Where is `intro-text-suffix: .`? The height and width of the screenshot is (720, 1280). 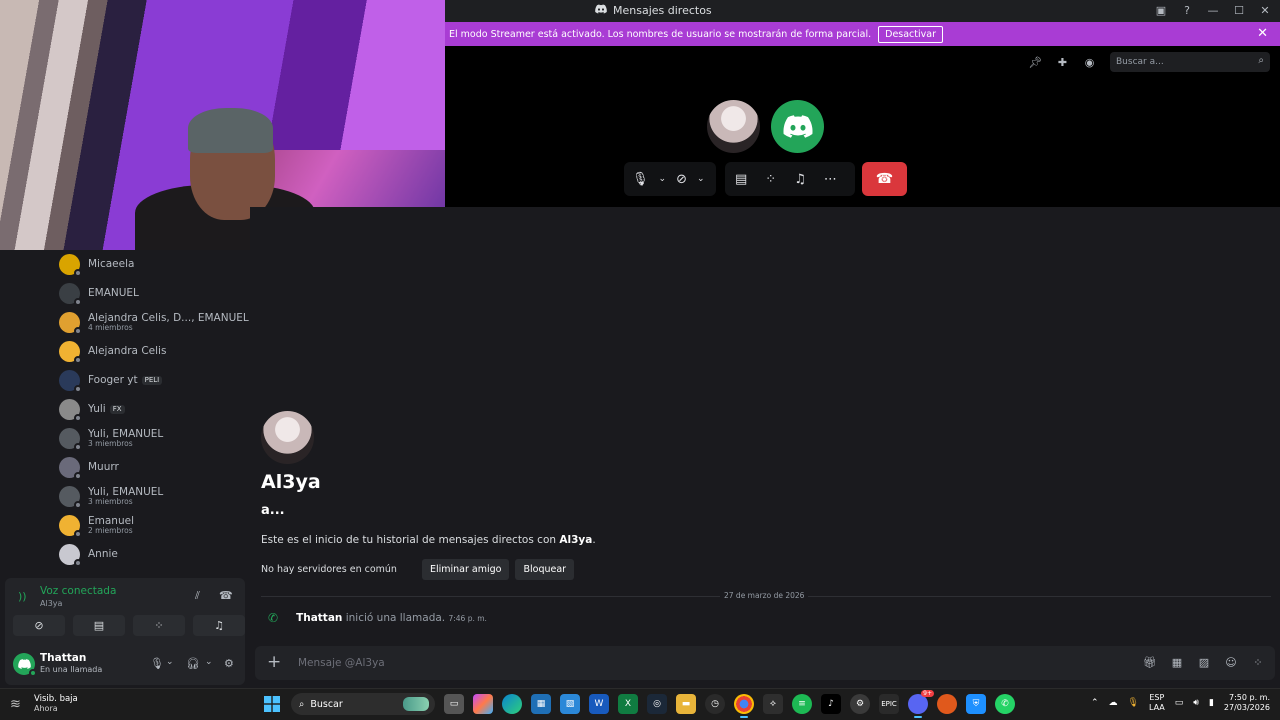
intro-text-suffix: . is located at coordinates (594, 540).